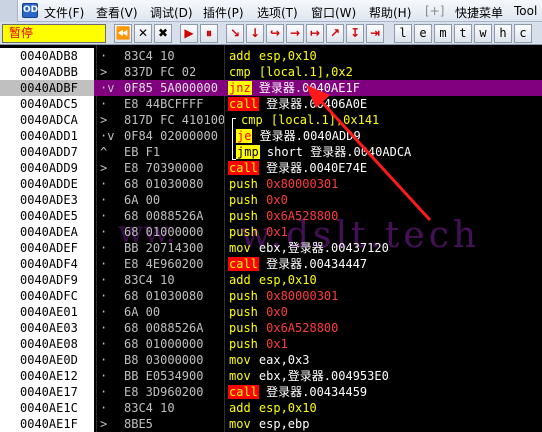  What do you see at coordinates (271, 168) in the screenshot?
I see `disasm-row: 0040ADD9 > E8 70390000 call 登录器.0040E74E` at bounding box center [271, 168].